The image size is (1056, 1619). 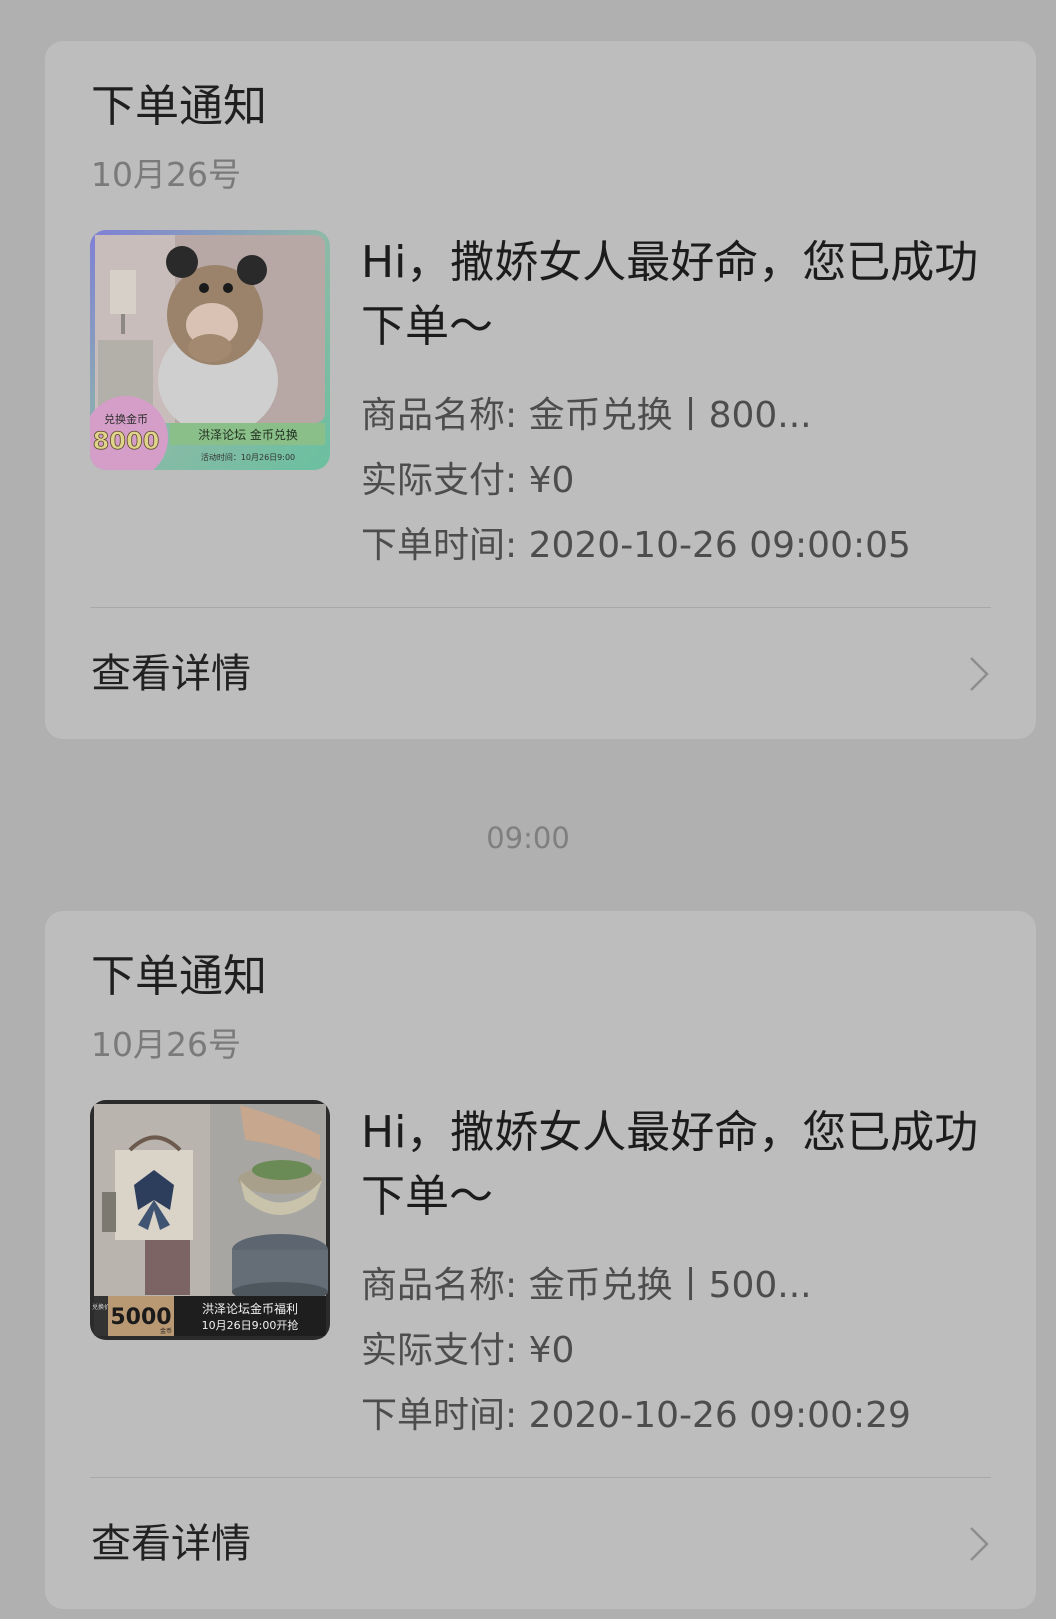 I want to click on svg-text: 兑换价, so click(x=101, y=1307).